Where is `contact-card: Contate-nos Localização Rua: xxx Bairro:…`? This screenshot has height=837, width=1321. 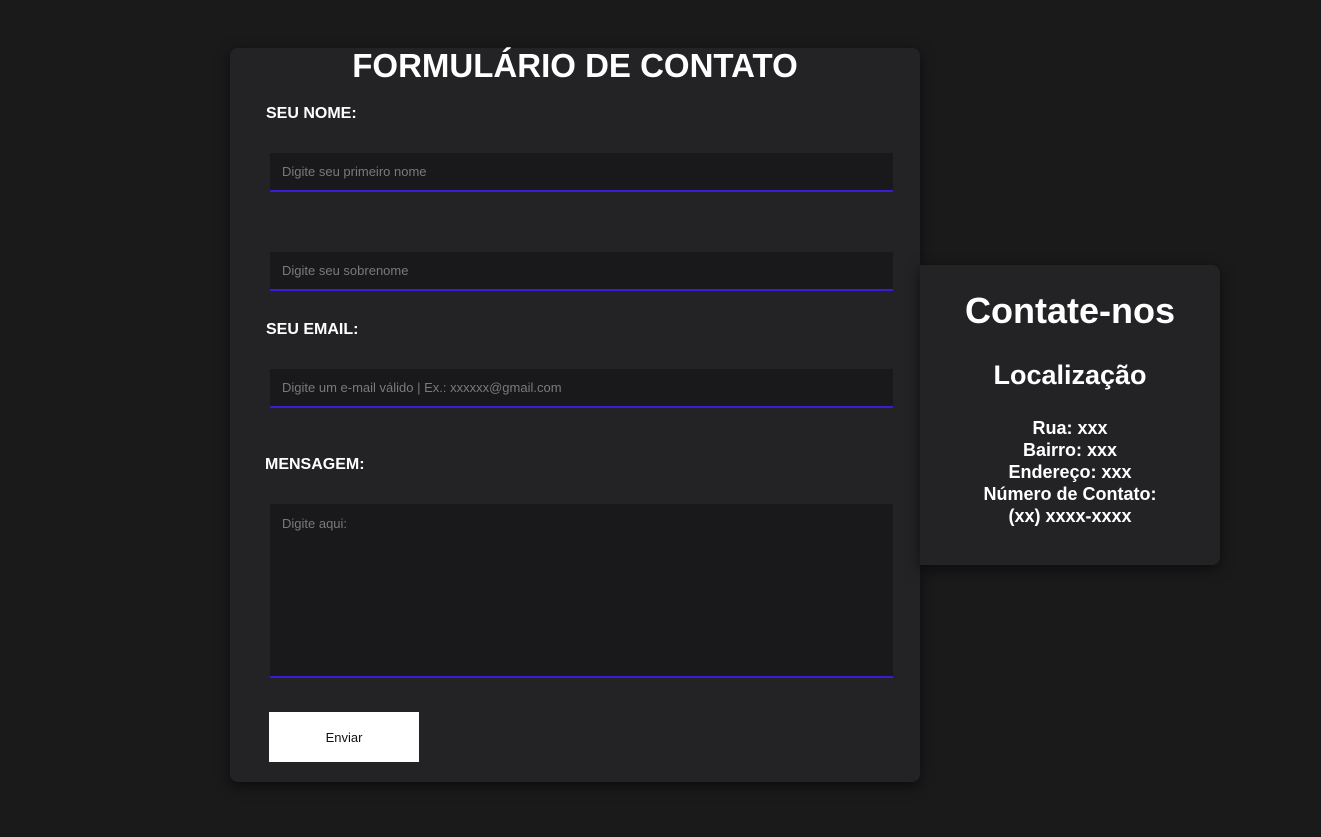 contact-card: Contate-nos Localização Rua: xxx Bairro:… is located at coordinates (1070, 415).